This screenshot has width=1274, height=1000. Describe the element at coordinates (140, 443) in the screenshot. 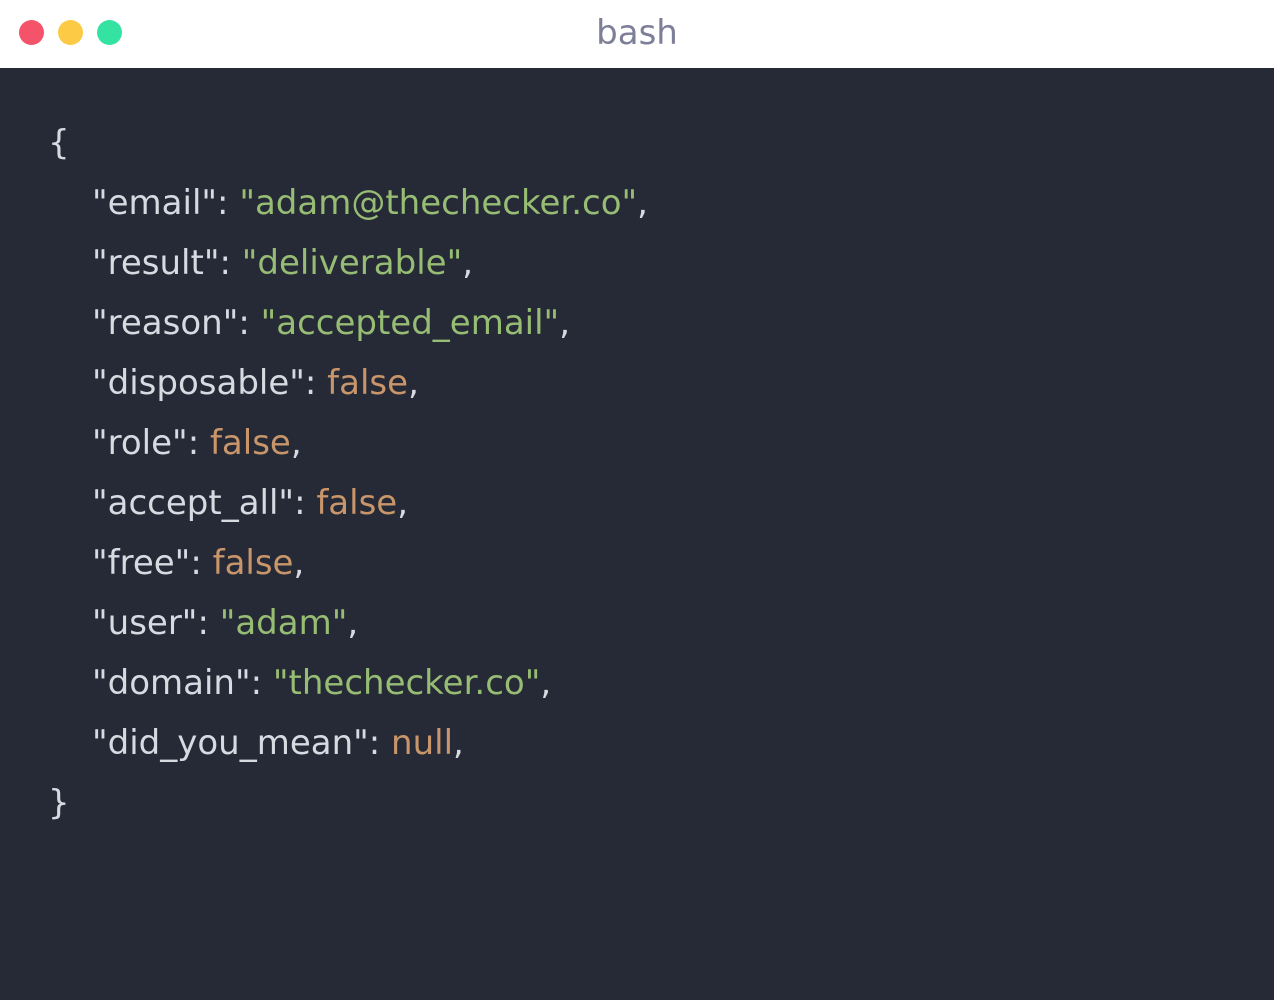

I see `json-key: "role"` at that location.